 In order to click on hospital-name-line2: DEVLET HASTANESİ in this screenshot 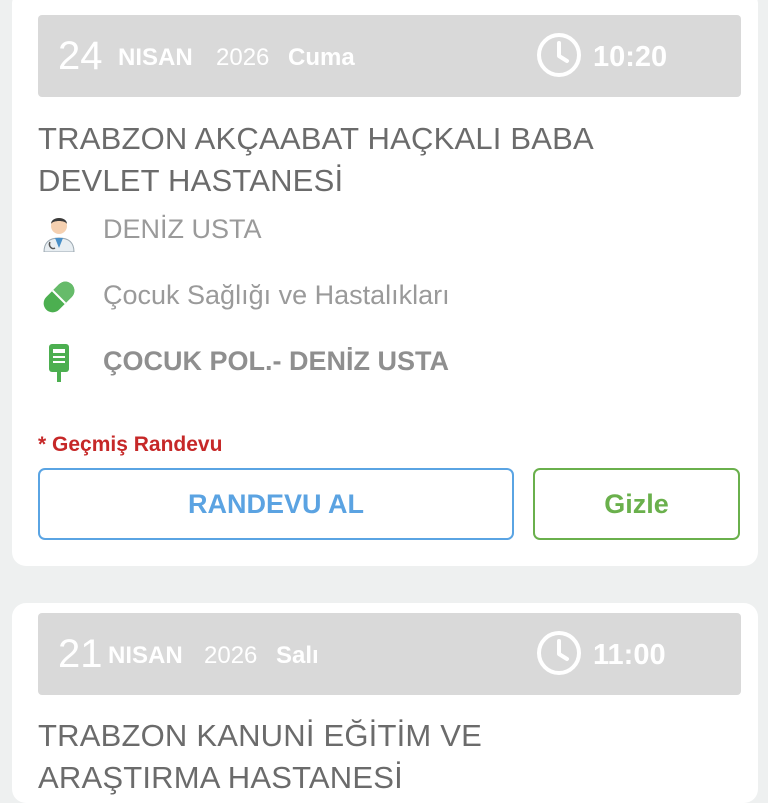, I will do `click(191, 180)`.